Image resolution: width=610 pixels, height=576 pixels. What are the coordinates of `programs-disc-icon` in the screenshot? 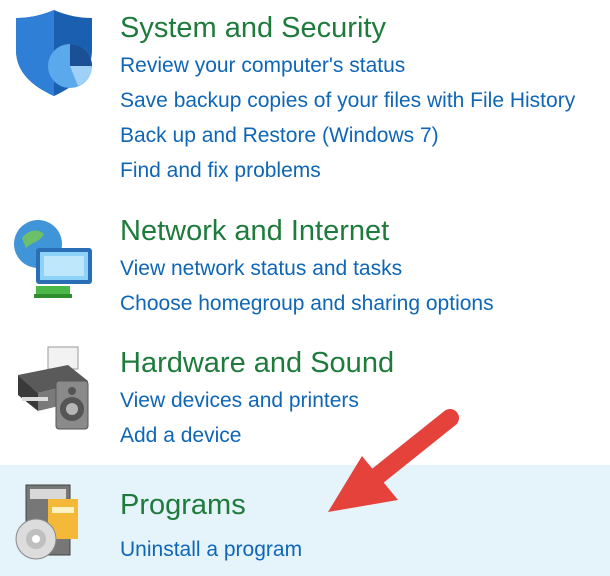 It's located at (54, 523).